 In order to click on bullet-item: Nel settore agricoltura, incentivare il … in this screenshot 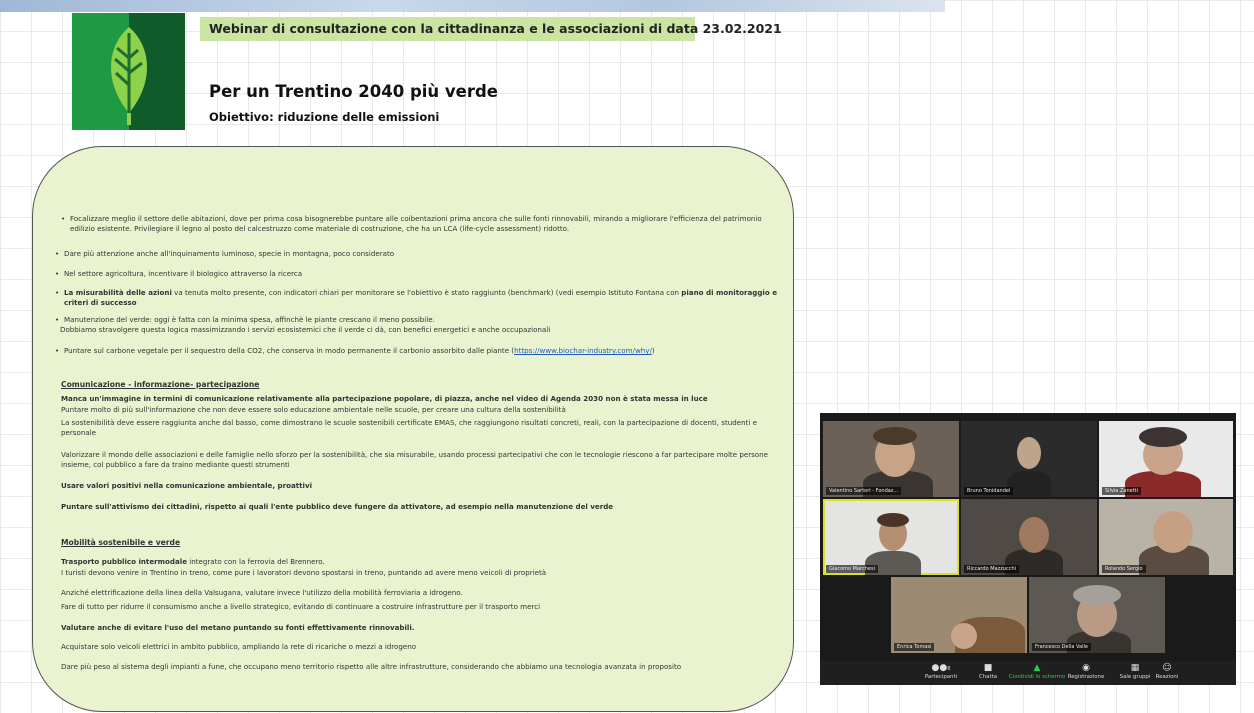, I will do `click(419, 274)`.